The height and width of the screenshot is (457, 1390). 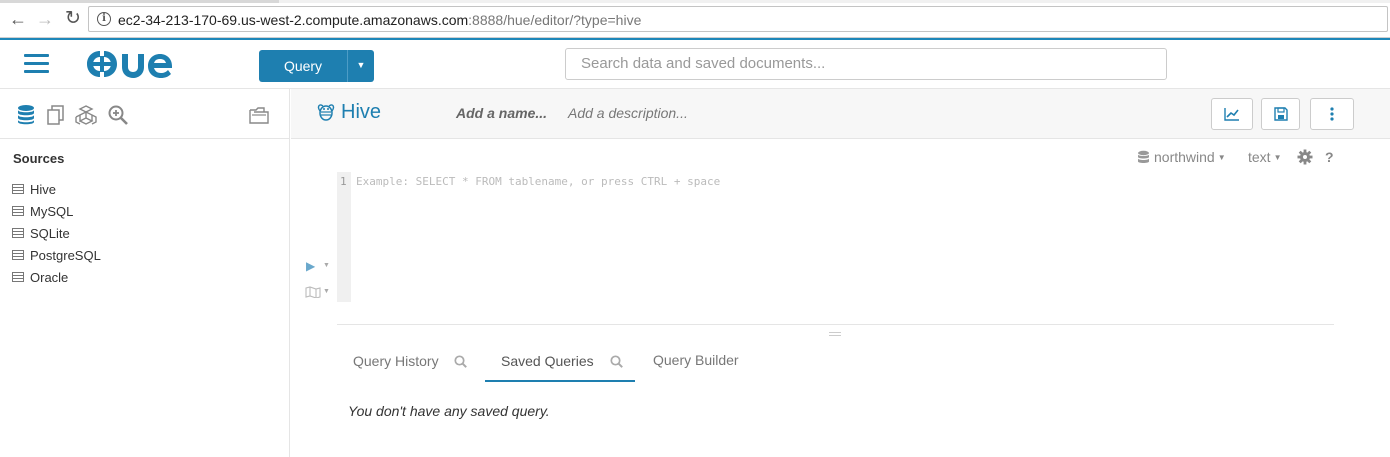 I want to click on source-label: Oracle, so click(x=49, y=277).